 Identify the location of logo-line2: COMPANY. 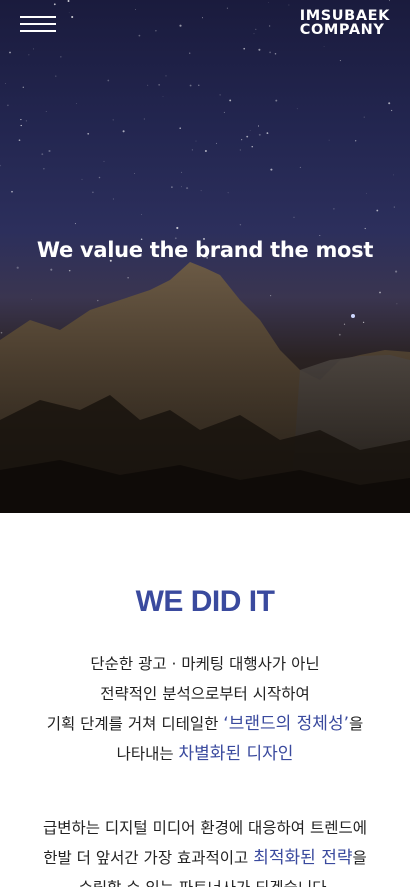
(342, 30).